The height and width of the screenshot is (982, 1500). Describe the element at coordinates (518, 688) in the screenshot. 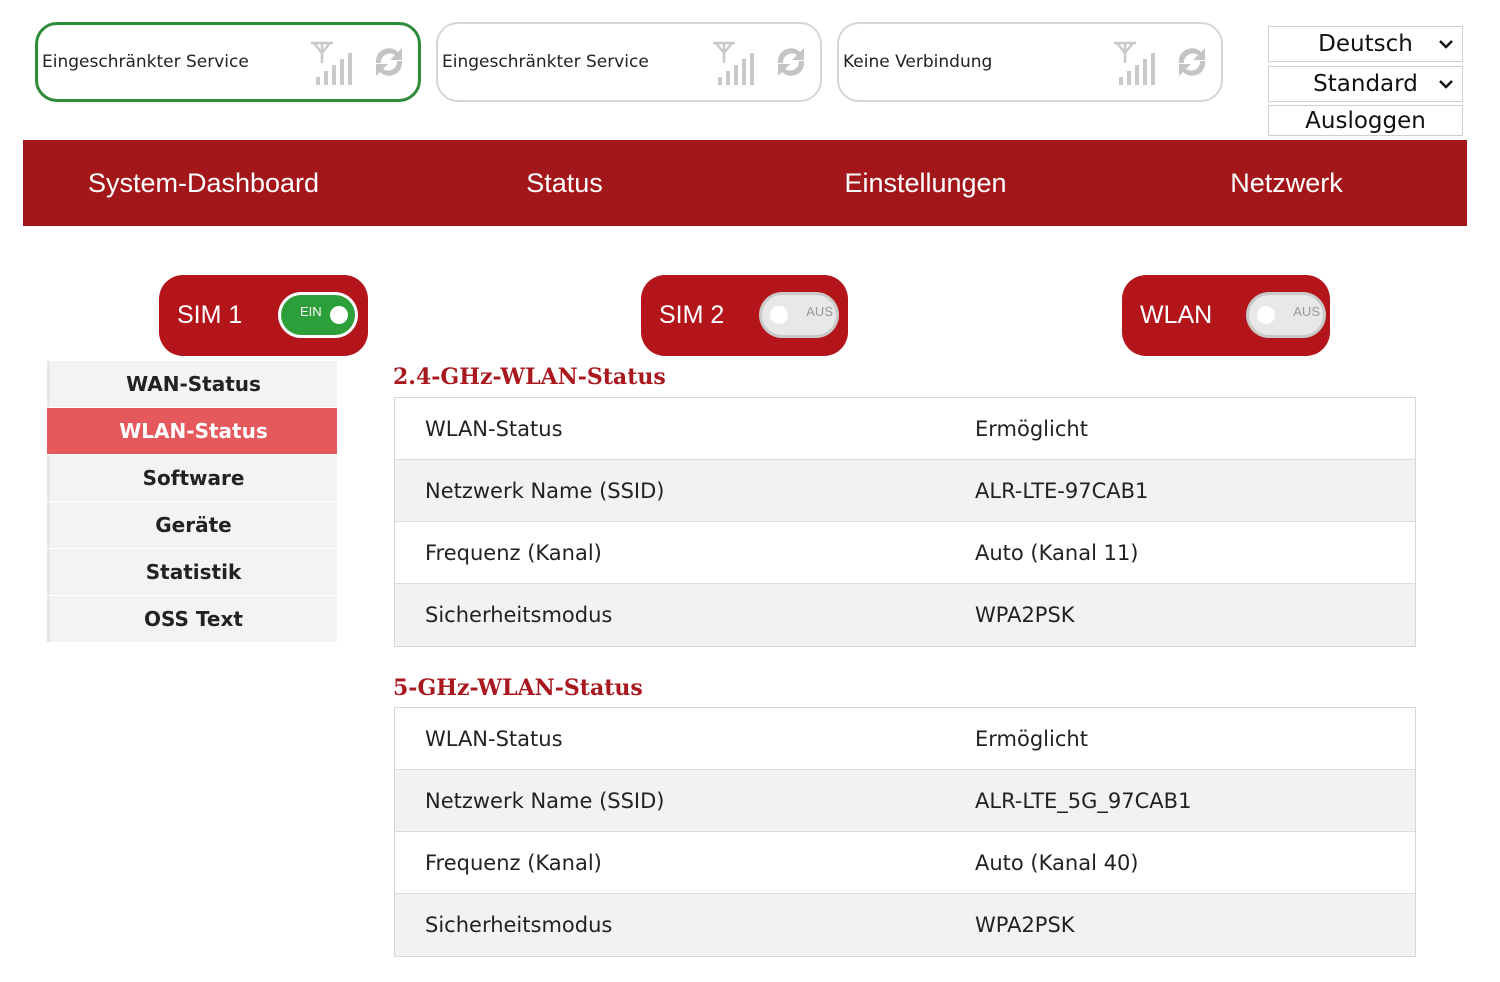

I see `section-title-5ghz: 5-GHz-WLAN-Status` at that location.